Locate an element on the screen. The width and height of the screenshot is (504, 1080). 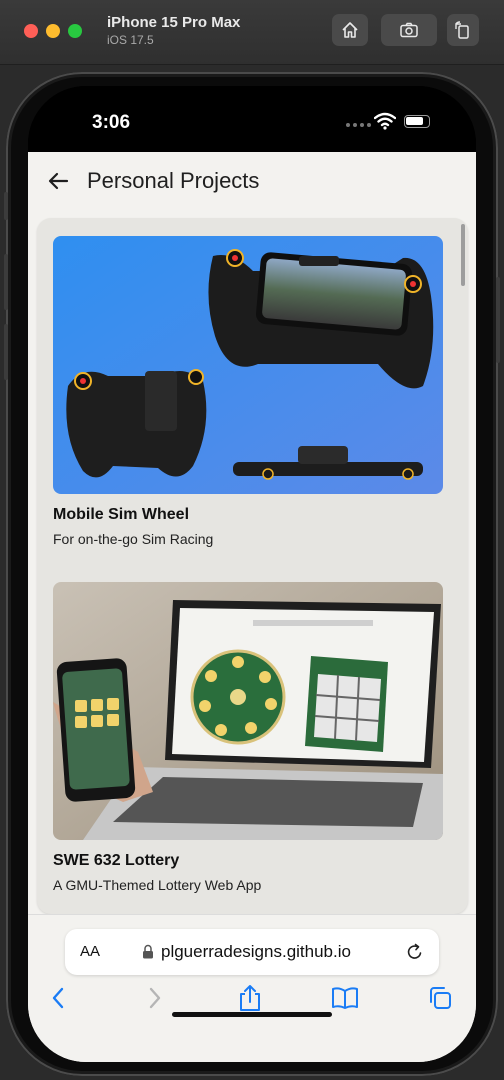
volume-down-button is located at coordinates (6, 352).